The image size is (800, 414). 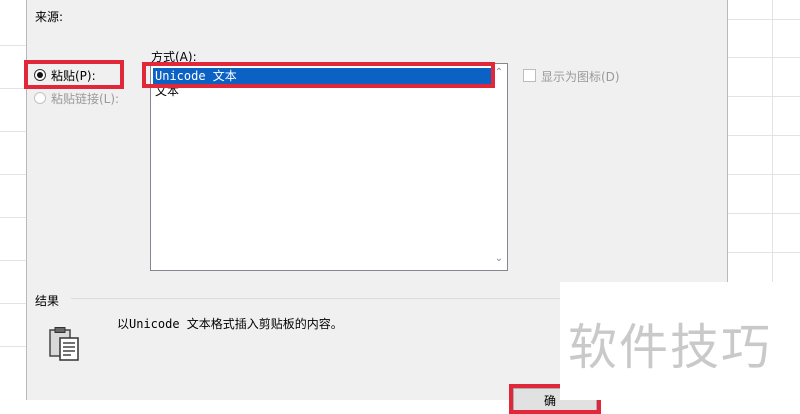 What do you see at coordinates (580, 76) in the screenshot?
I see `display-as-icon-label: 显示为图标(D)` at bounding box center [580, 76].